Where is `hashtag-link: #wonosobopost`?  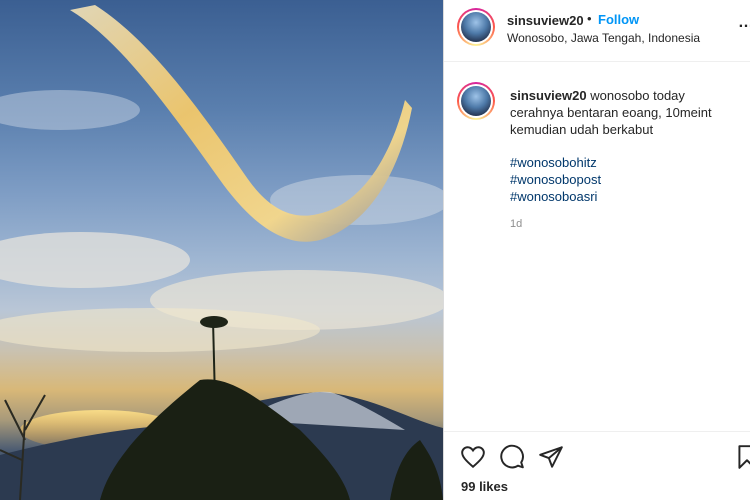 hashtag-link: #wonosobopost is located at coordinates (555, 179).